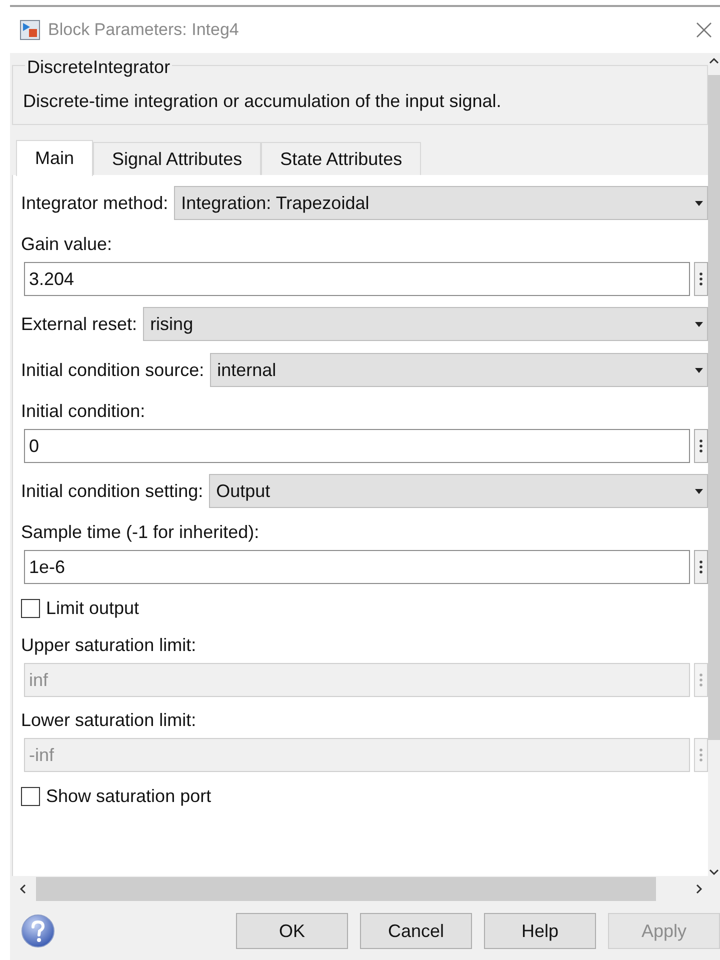  I want to click on dropdown: rising, so click(425, 324).